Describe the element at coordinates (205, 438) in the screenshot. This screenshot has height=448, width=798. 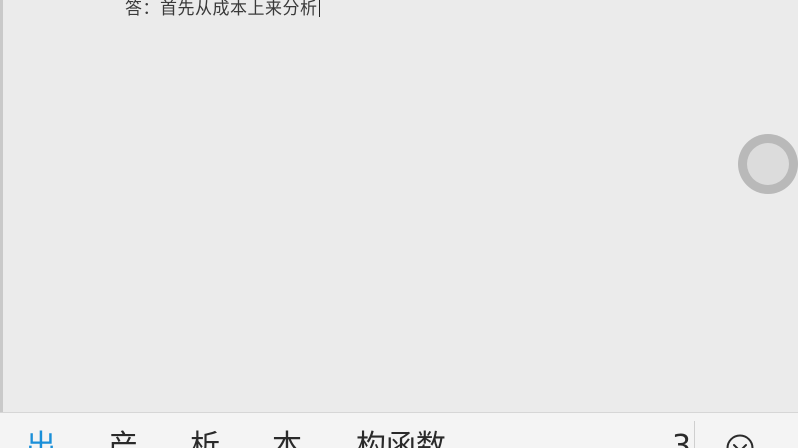
I see `candidate-3: 析` at that location.